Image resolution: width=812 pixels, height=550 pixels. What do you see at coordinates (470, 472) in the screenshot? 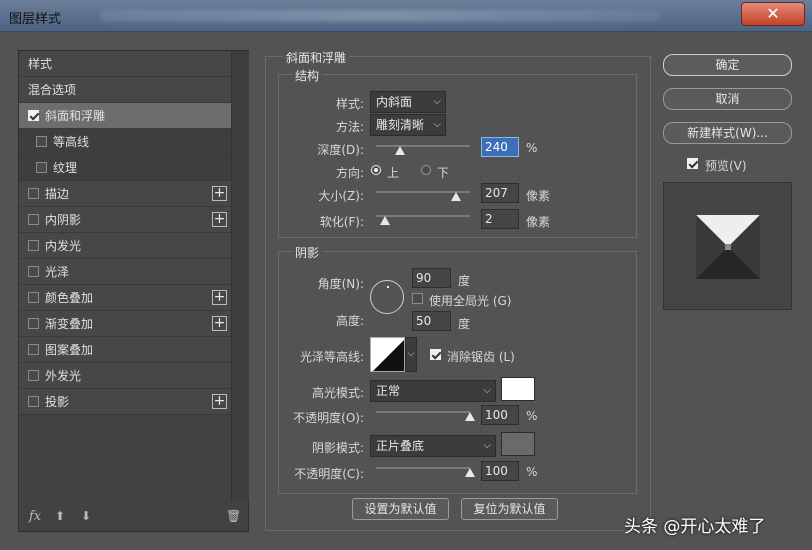
I see `shadow-opacity-thumb` at bounding box center [470, 472].